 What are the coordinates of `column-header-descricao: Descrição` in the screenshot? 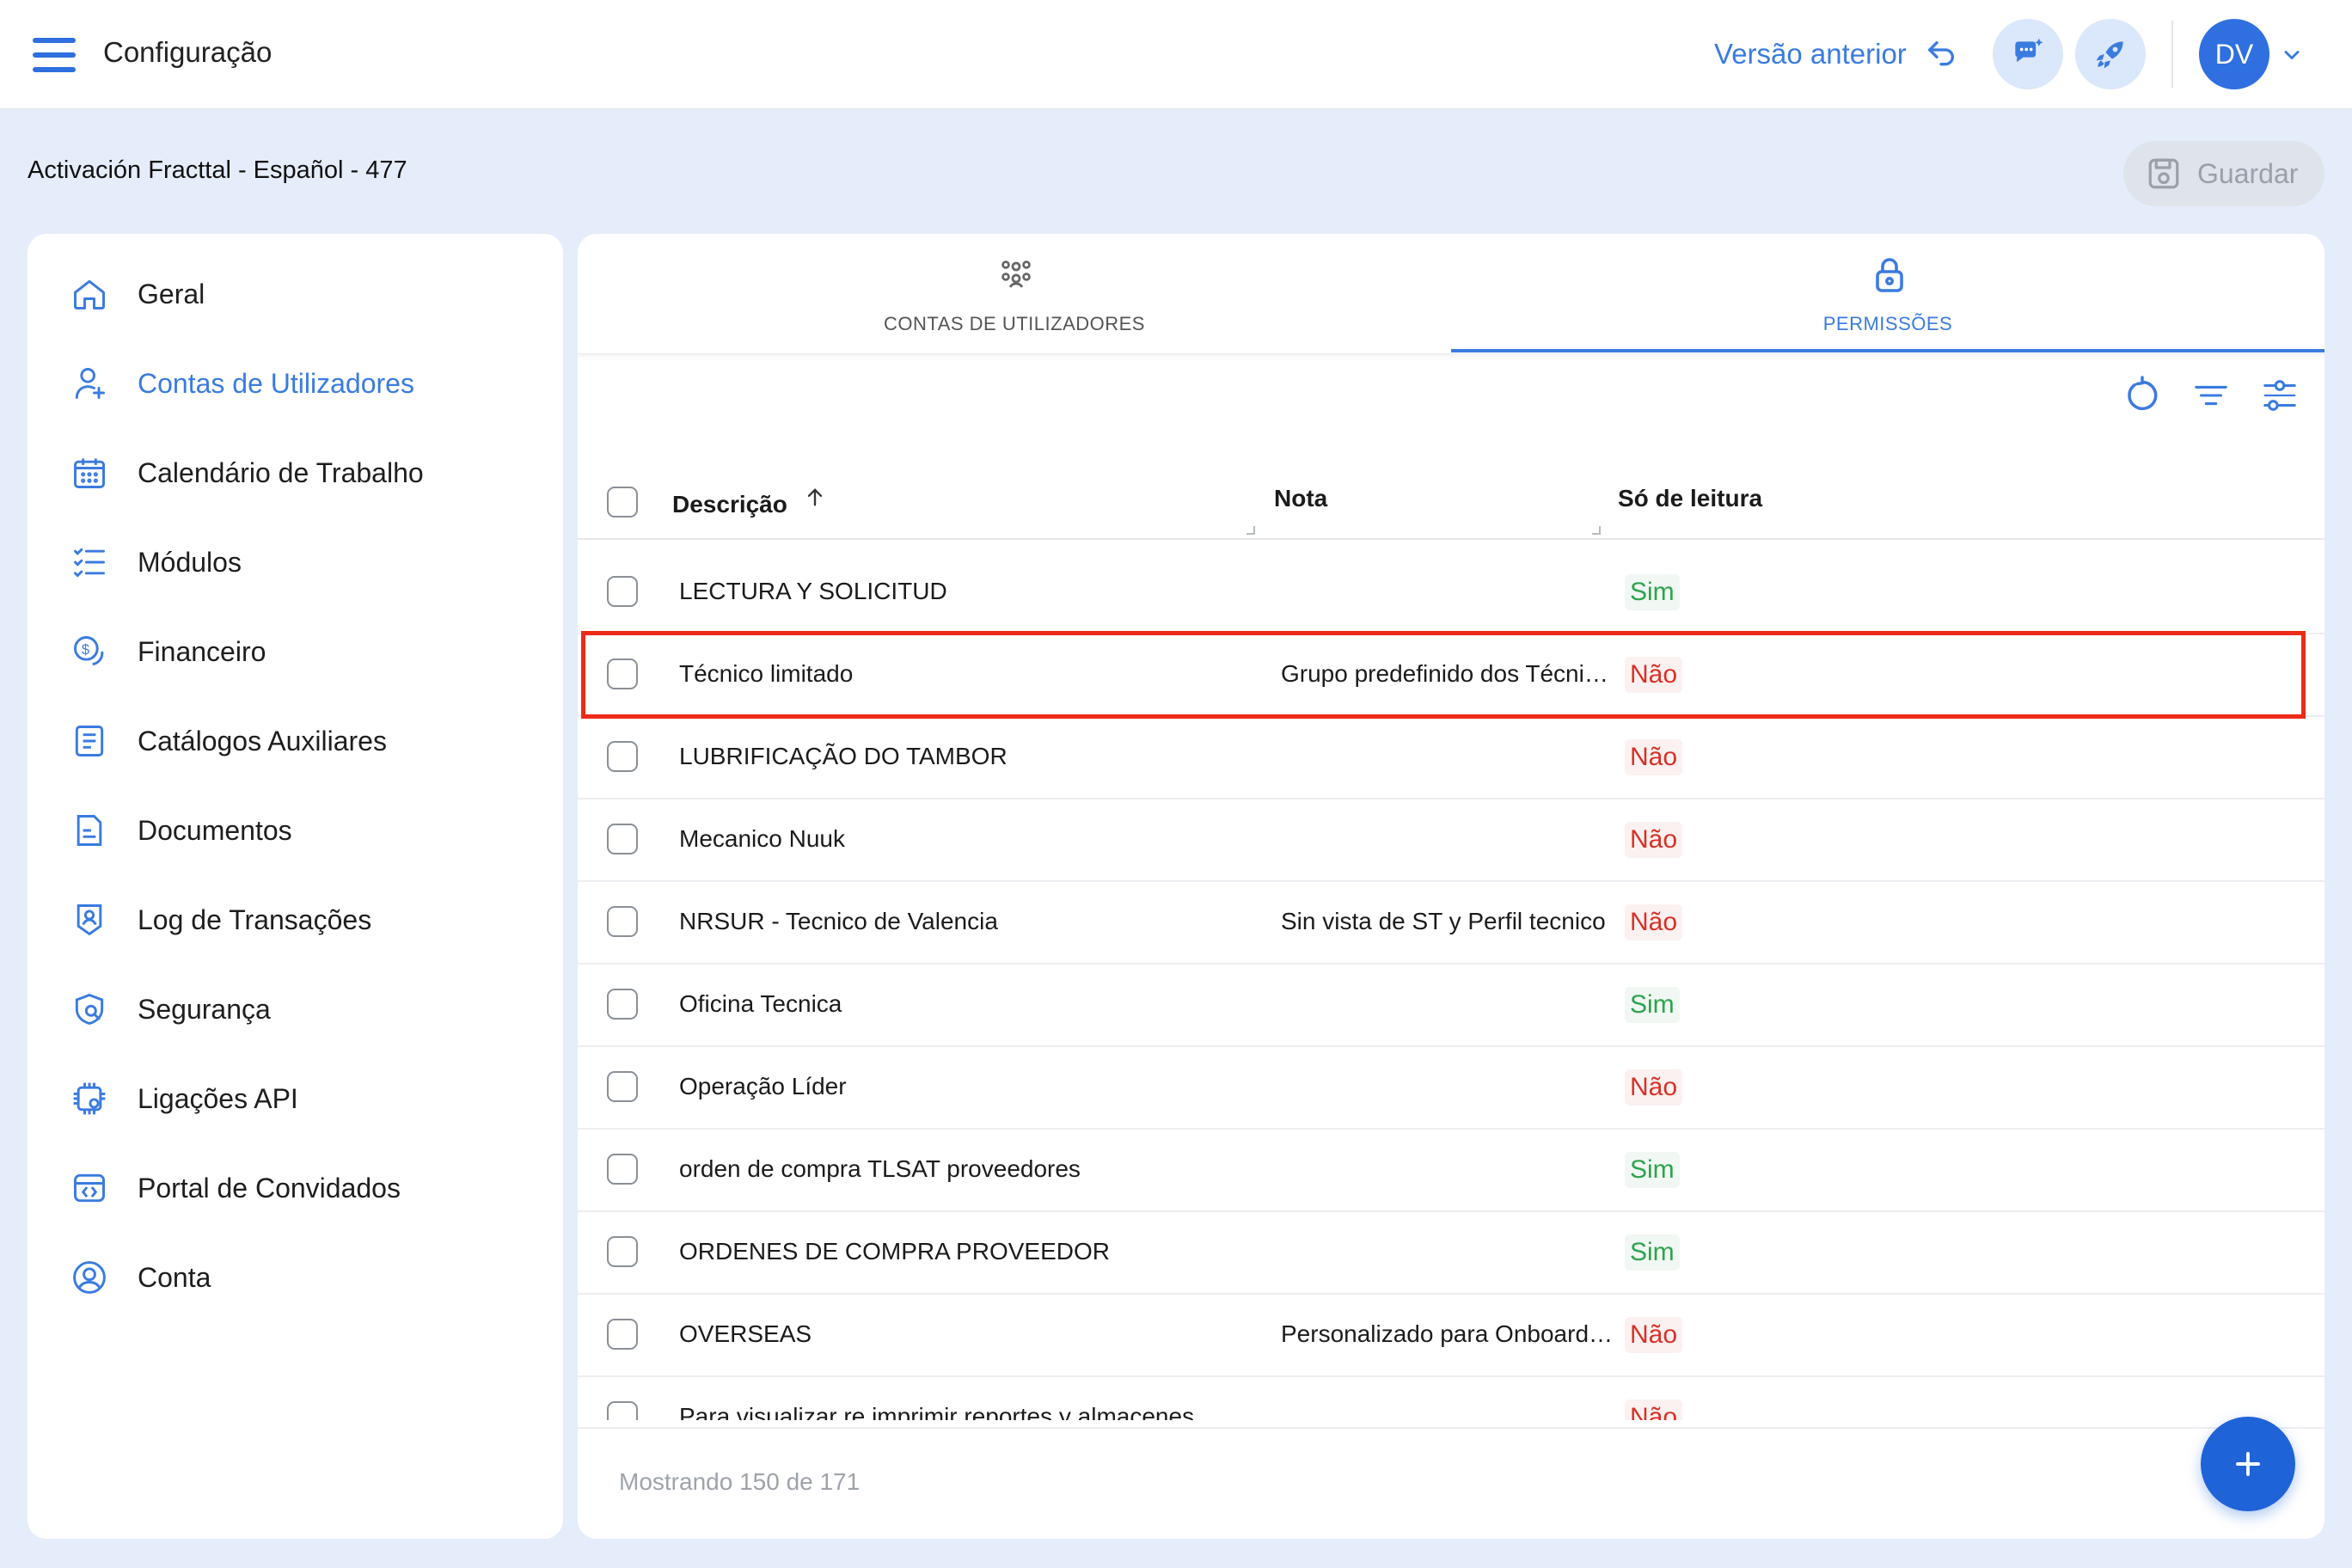 It's located at (749, 502).